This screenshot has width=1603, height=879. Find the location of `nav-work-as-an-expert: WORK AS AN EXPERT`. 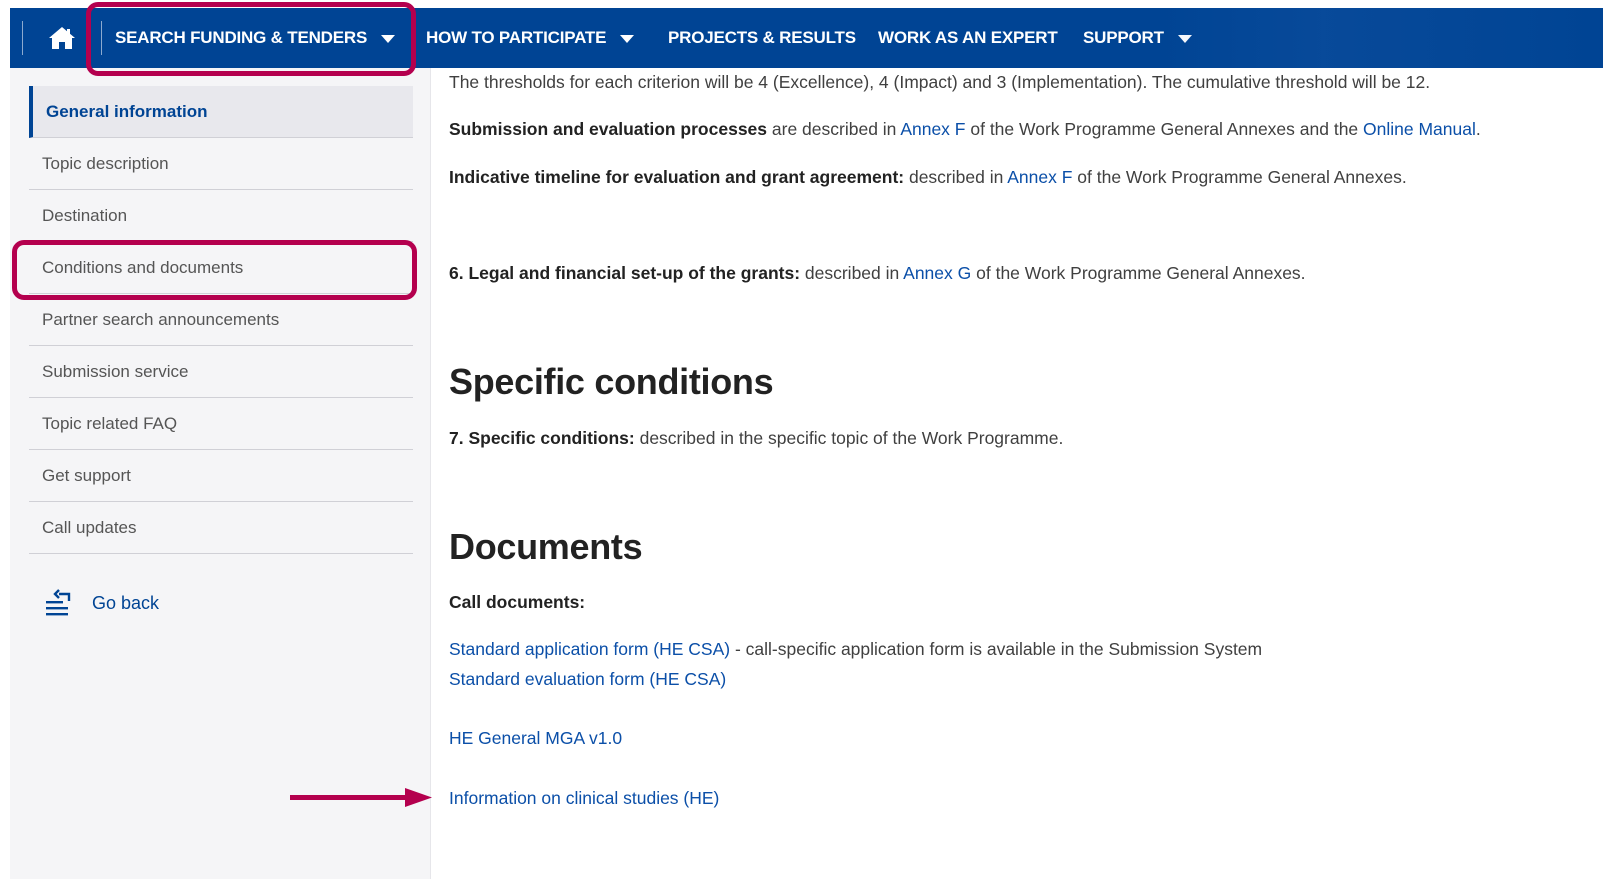

nav-work-as-an-expert: WORK AS AN EXPERT is located at coordinates (968, 38).